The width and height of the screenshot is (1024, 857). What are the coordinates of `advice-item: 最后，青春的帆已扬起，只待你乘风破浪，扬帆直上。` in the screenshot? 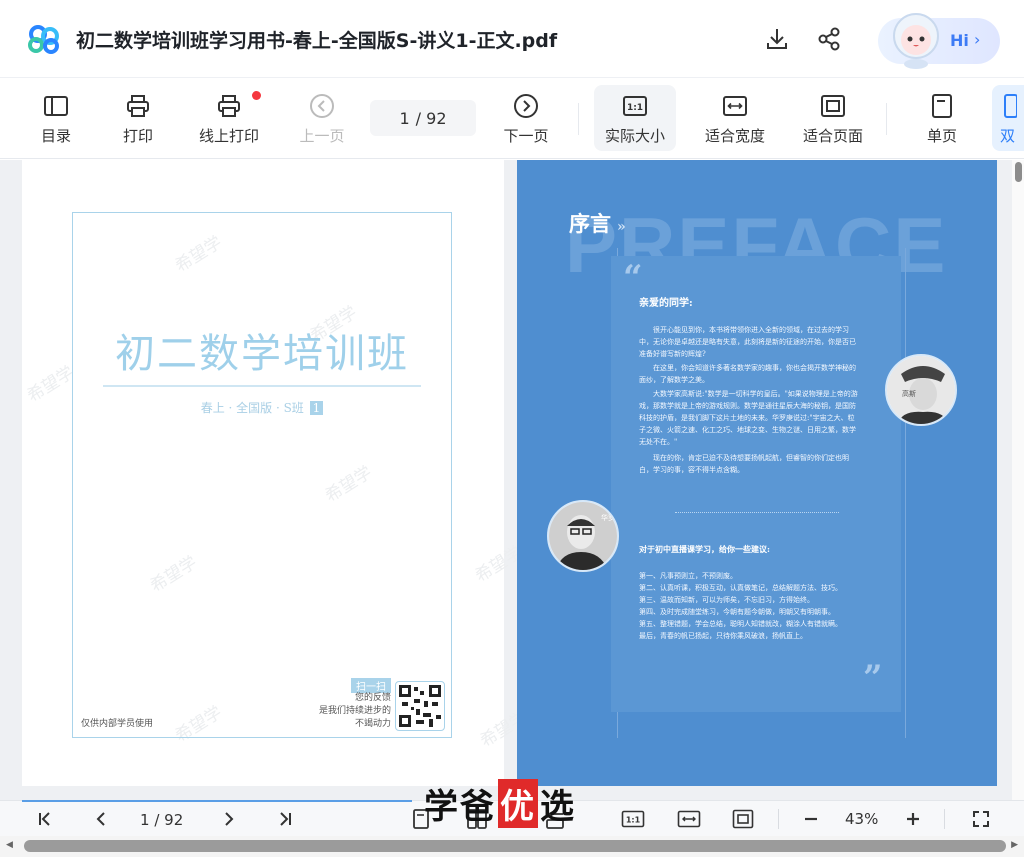 It's located at (723, 636).